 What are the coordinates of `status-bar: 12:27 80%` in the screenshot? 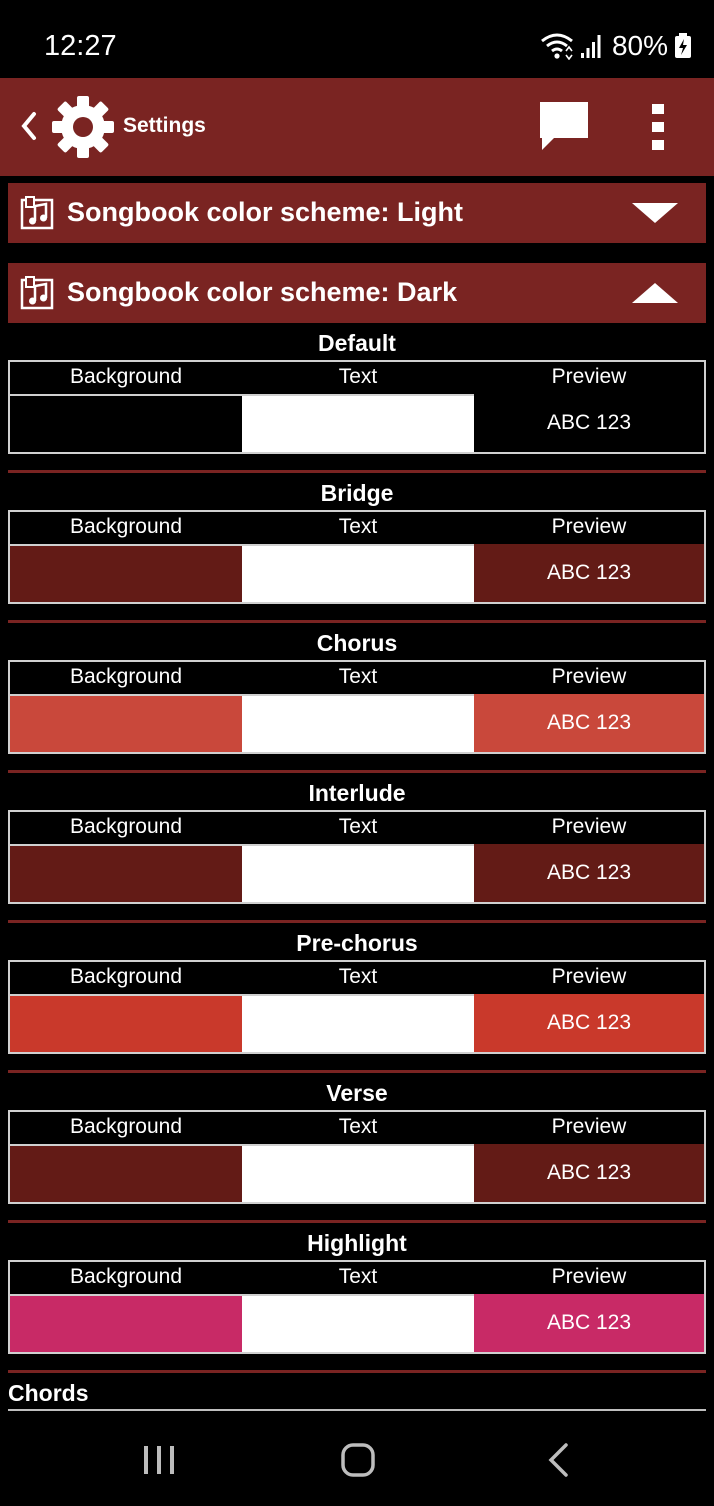 It's located at (357, 39).